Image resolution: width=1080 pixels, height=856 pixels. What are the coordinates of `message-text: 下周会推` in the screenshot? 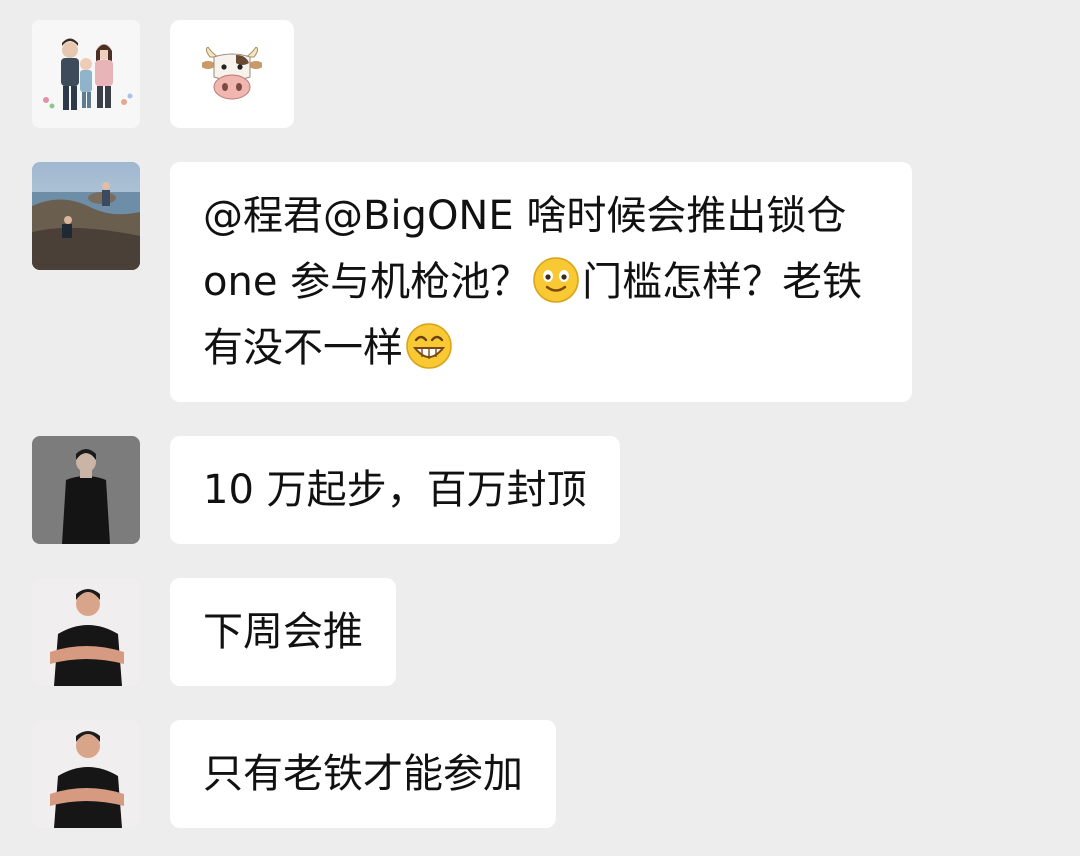 It's located at (283, 632).